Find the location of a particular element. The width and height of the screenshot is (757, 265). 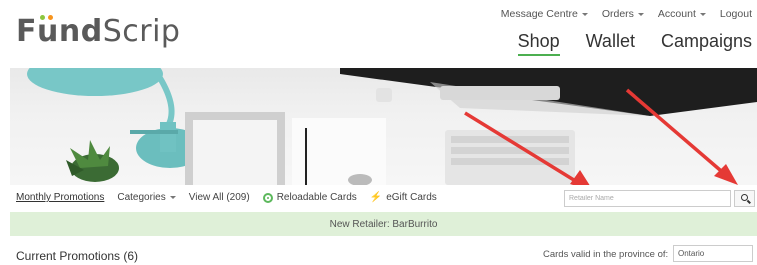

view-all-label: View All (209) is located at coordinates (219, 197).